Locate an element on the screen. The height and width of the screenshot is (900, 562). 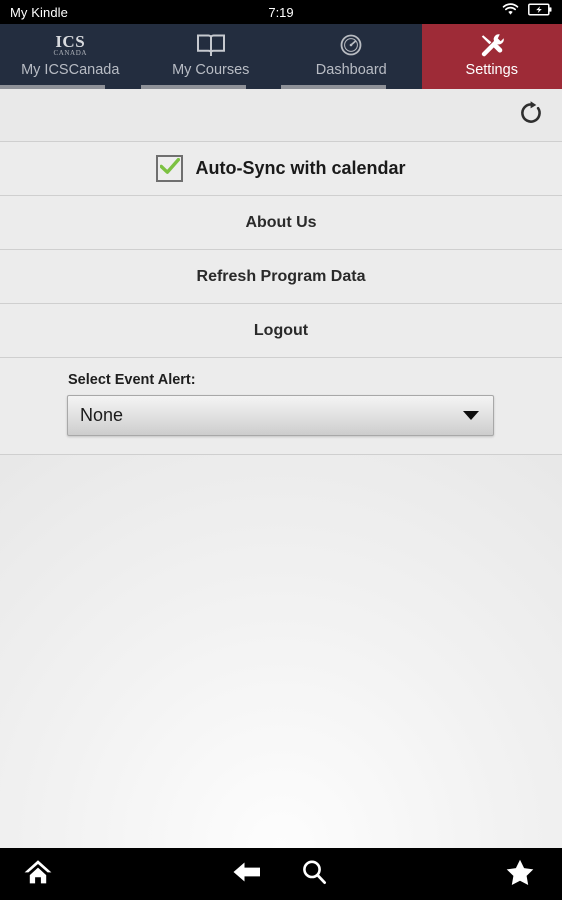
status-clock: 7:19 is located at coordinates (281, 12).